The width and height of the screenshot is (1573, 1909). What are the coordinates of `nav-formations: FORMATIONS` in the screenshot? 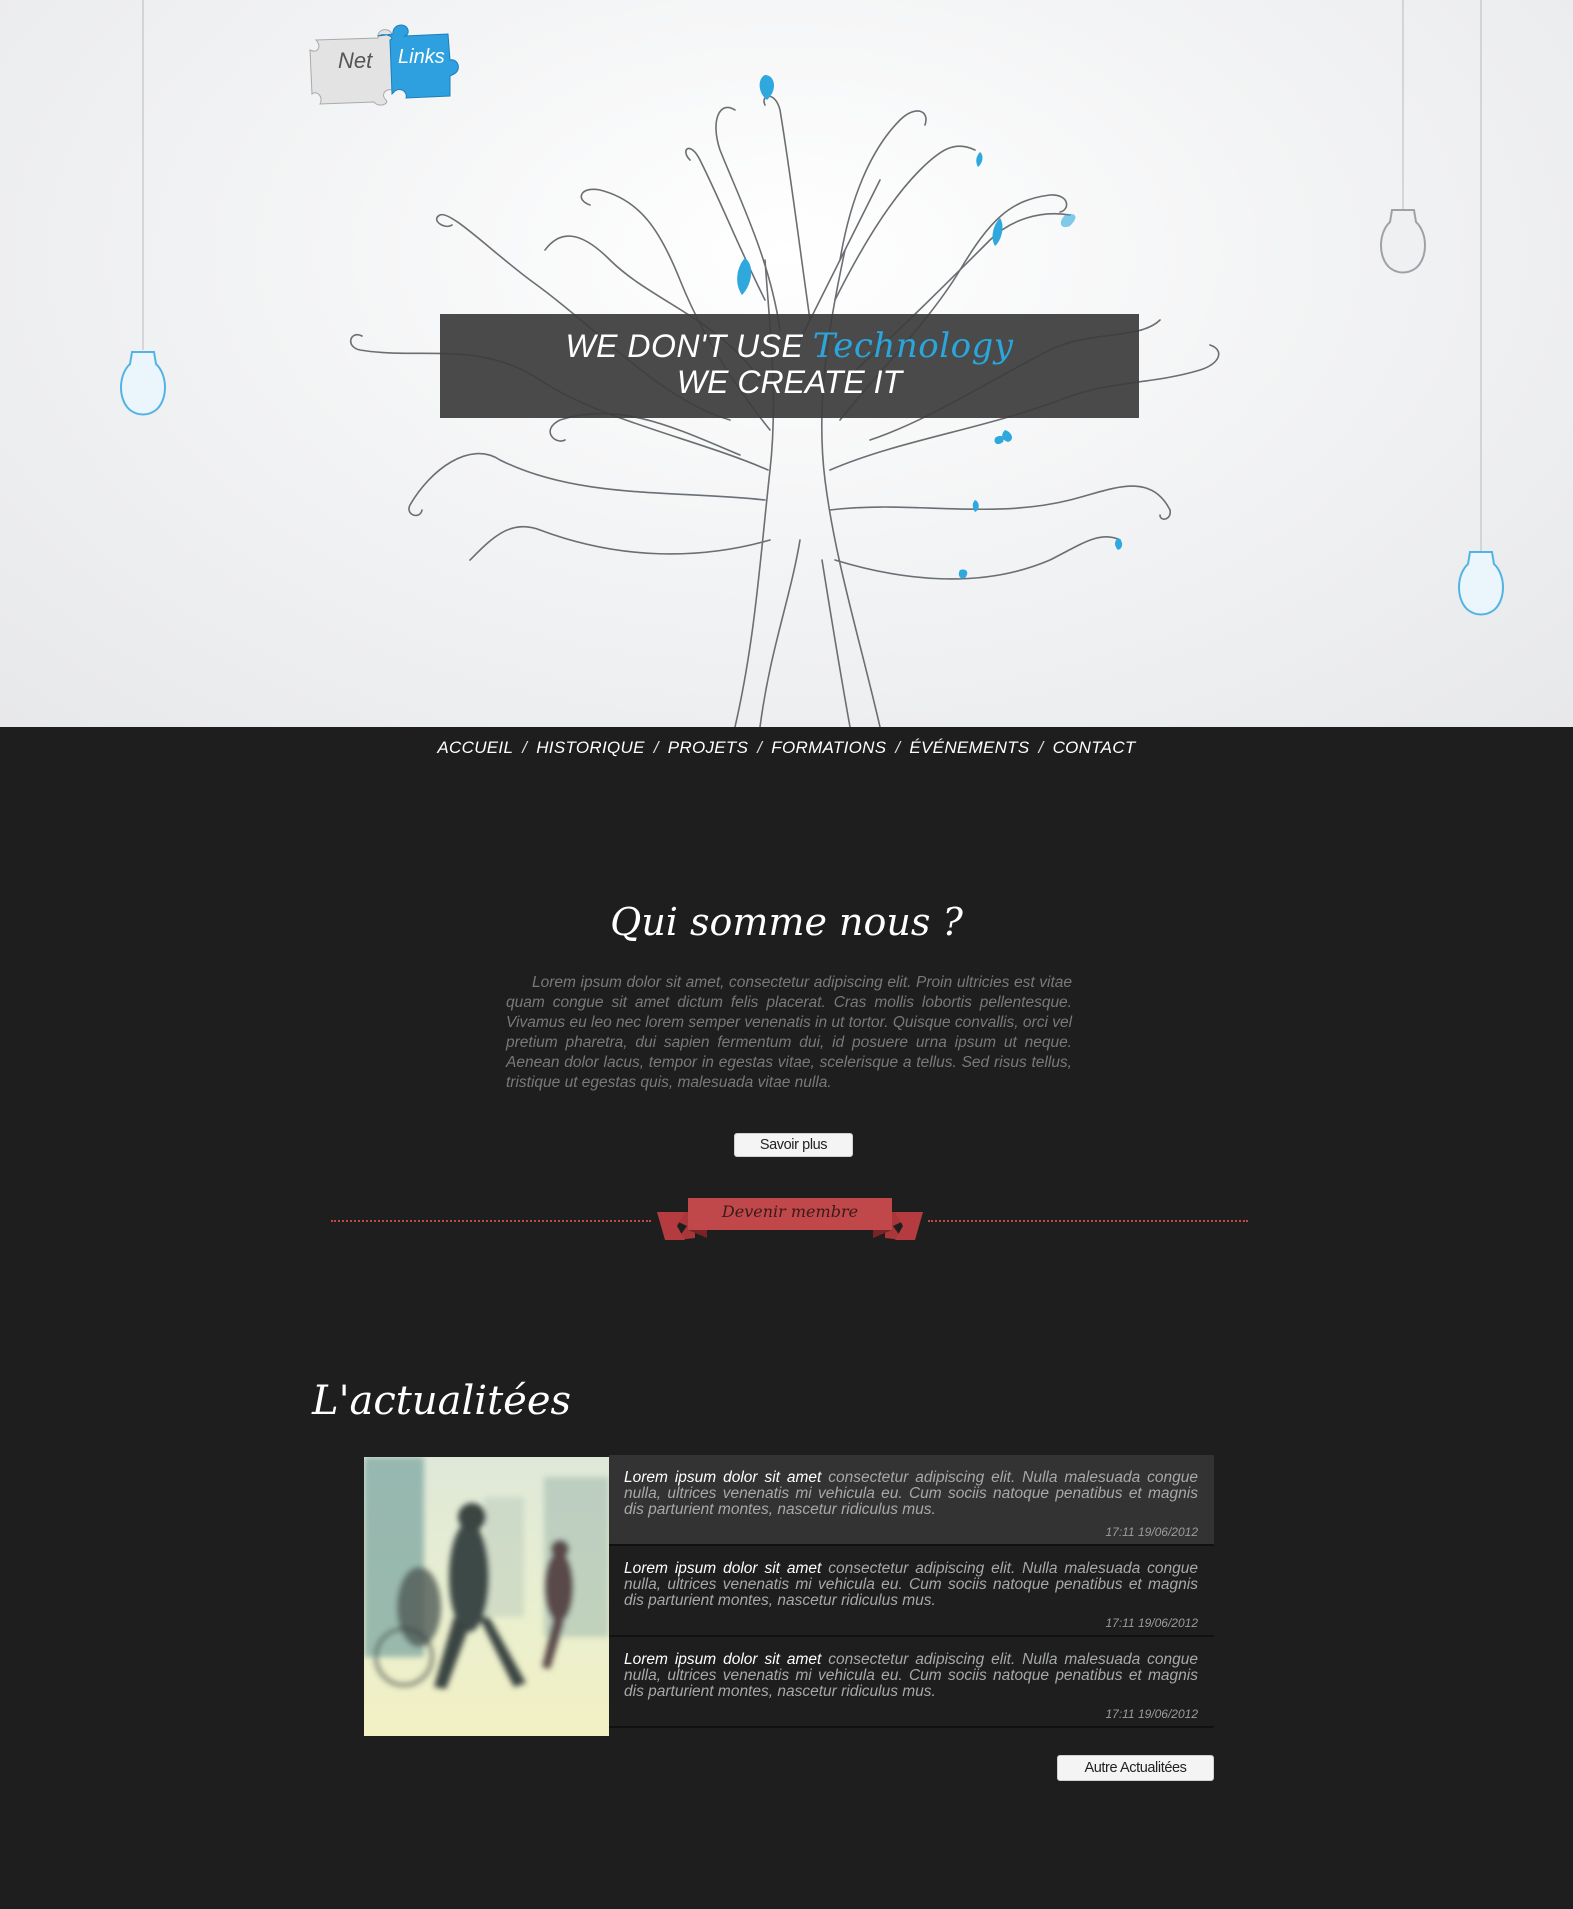 It's located at (828, 747).